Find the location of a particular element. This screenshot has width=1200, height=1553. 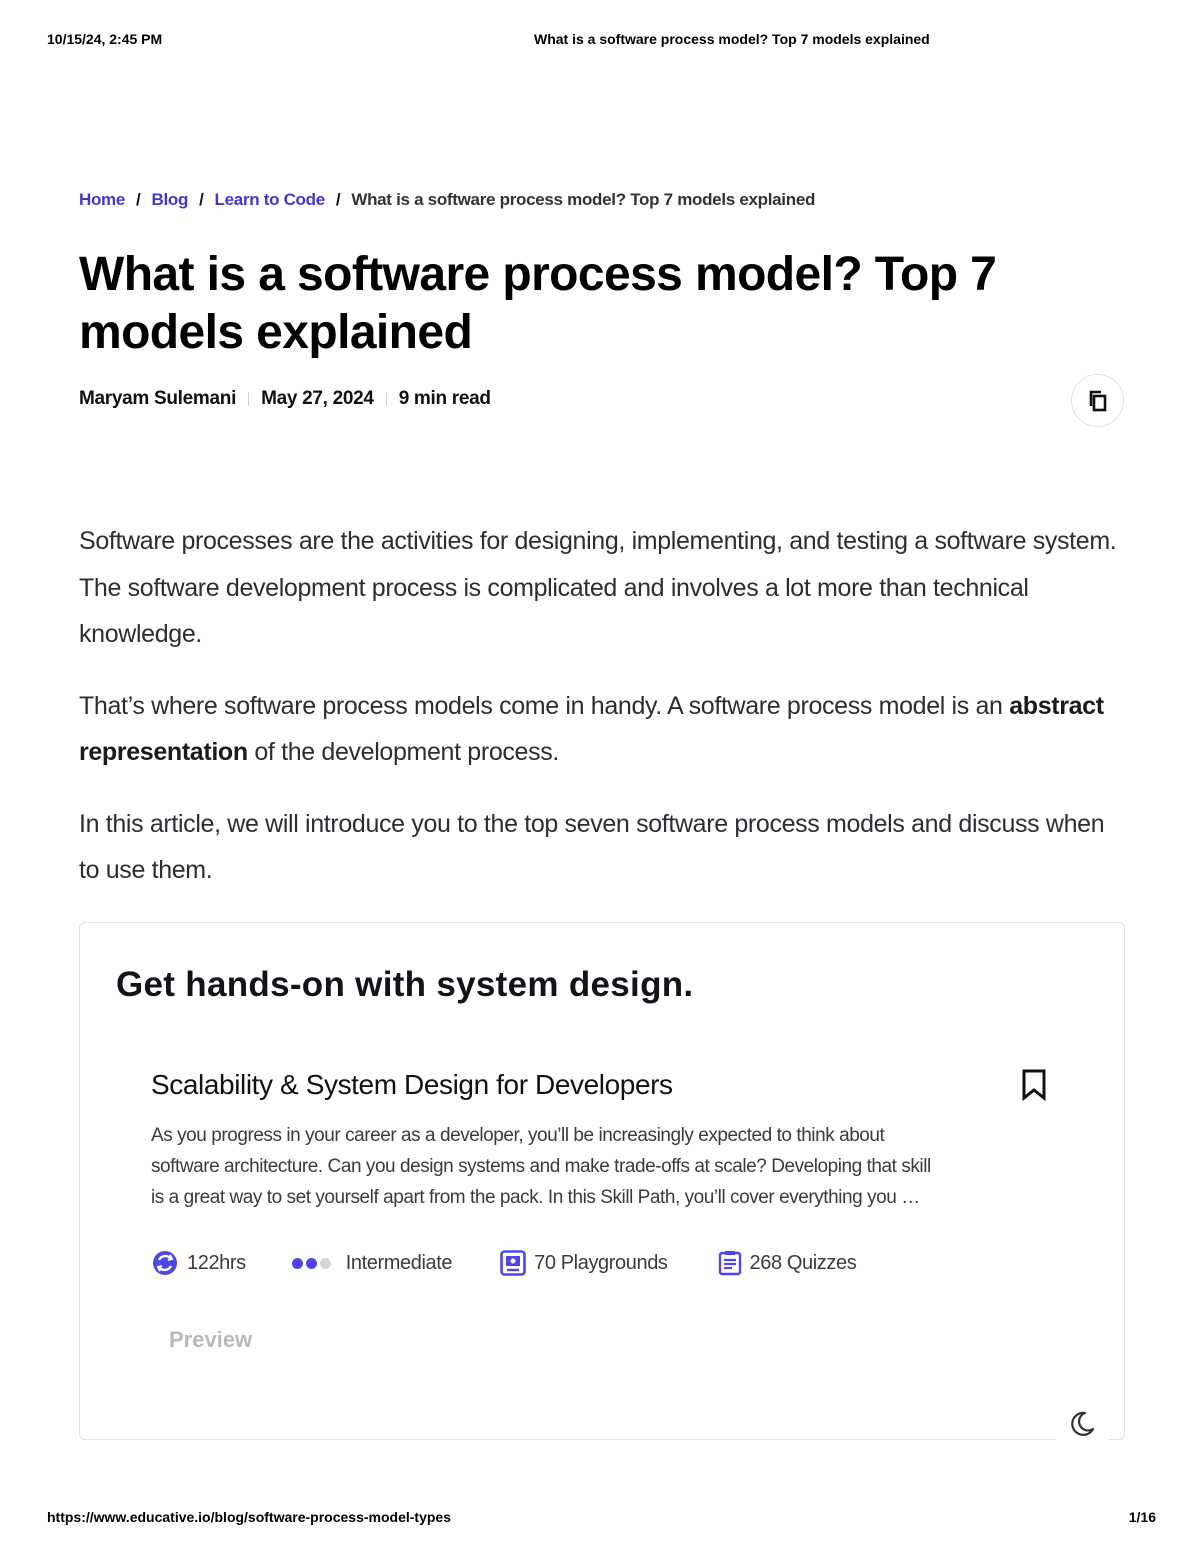

article-meta: Maryam Sulemani May 27, 2024 9 min read is located at coordinates (285, 399).